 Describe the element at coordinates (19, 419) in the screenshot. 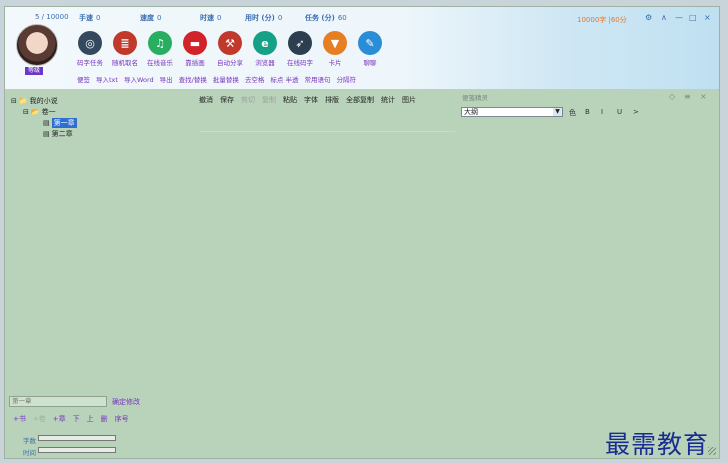

I see `tree-op-button: +书` at that location.